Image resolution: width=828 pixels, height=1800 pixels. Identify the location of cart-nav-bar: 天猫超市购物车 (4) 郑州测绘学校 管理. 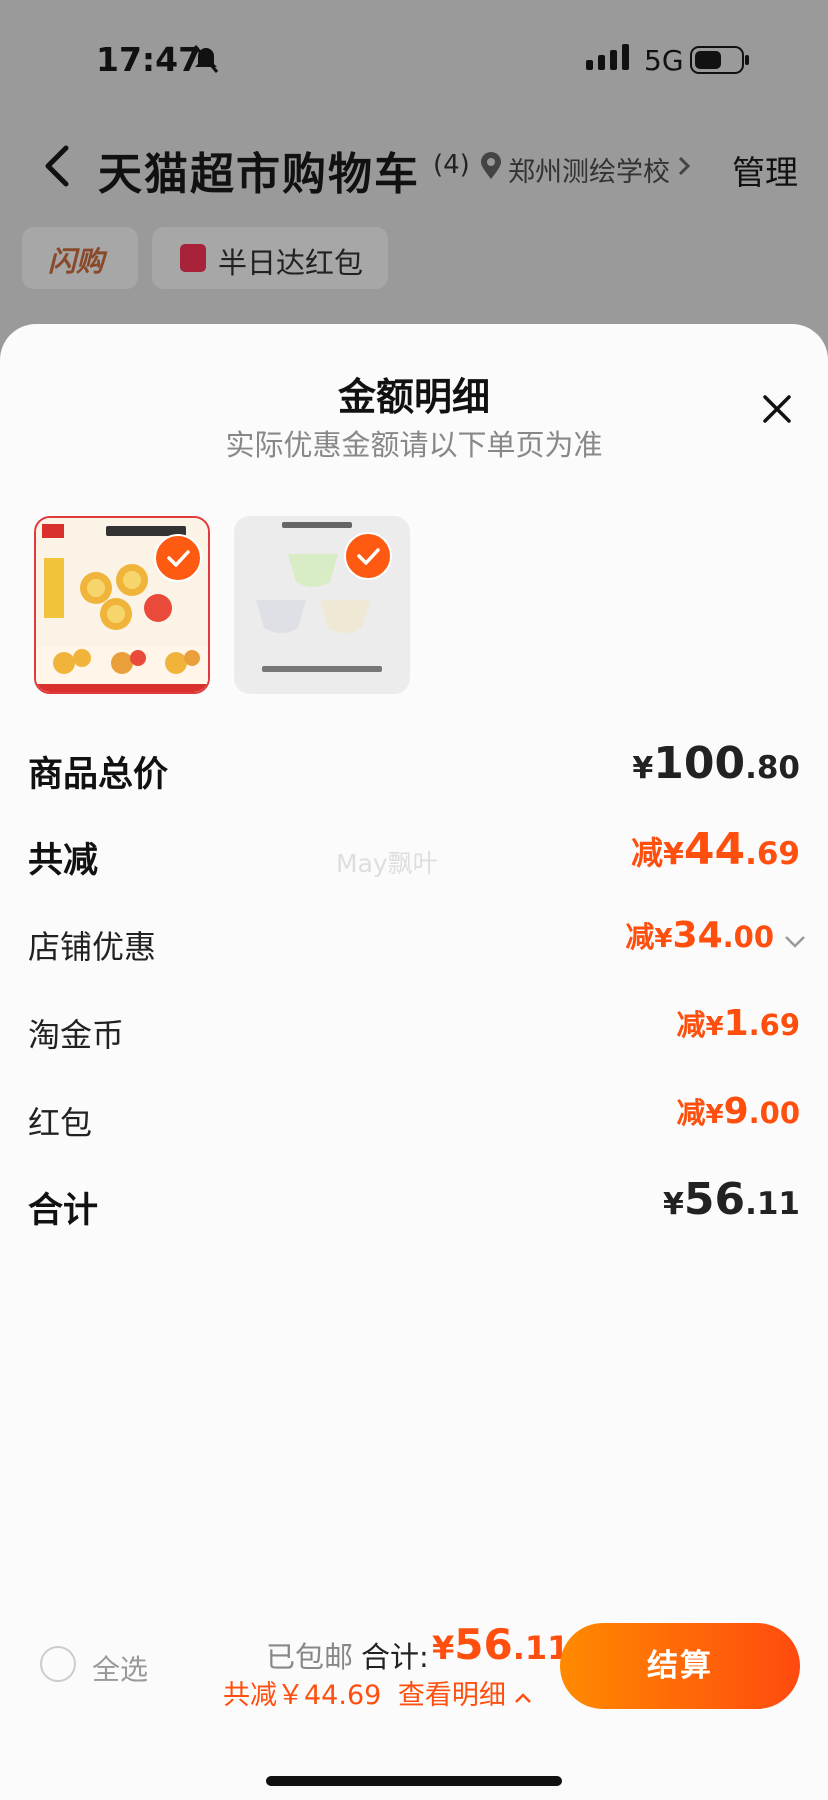
(414, 168).